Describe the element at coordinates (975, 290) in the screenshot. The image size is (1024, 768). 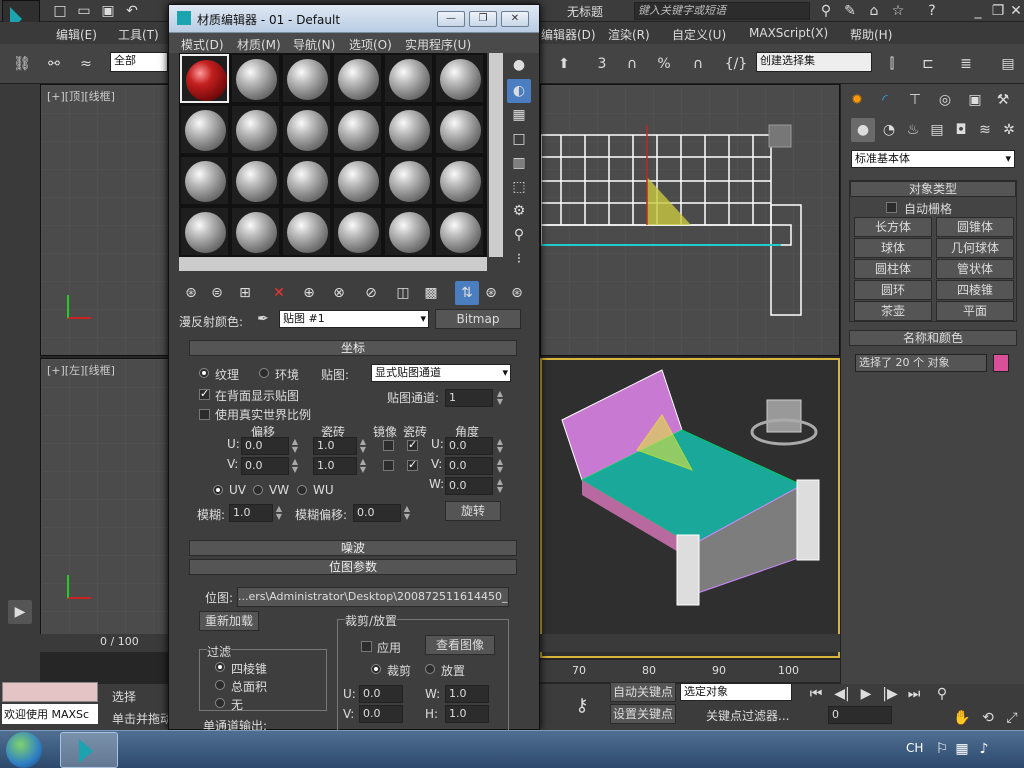
I see `pyramid-button: 四棱锥` at that location.